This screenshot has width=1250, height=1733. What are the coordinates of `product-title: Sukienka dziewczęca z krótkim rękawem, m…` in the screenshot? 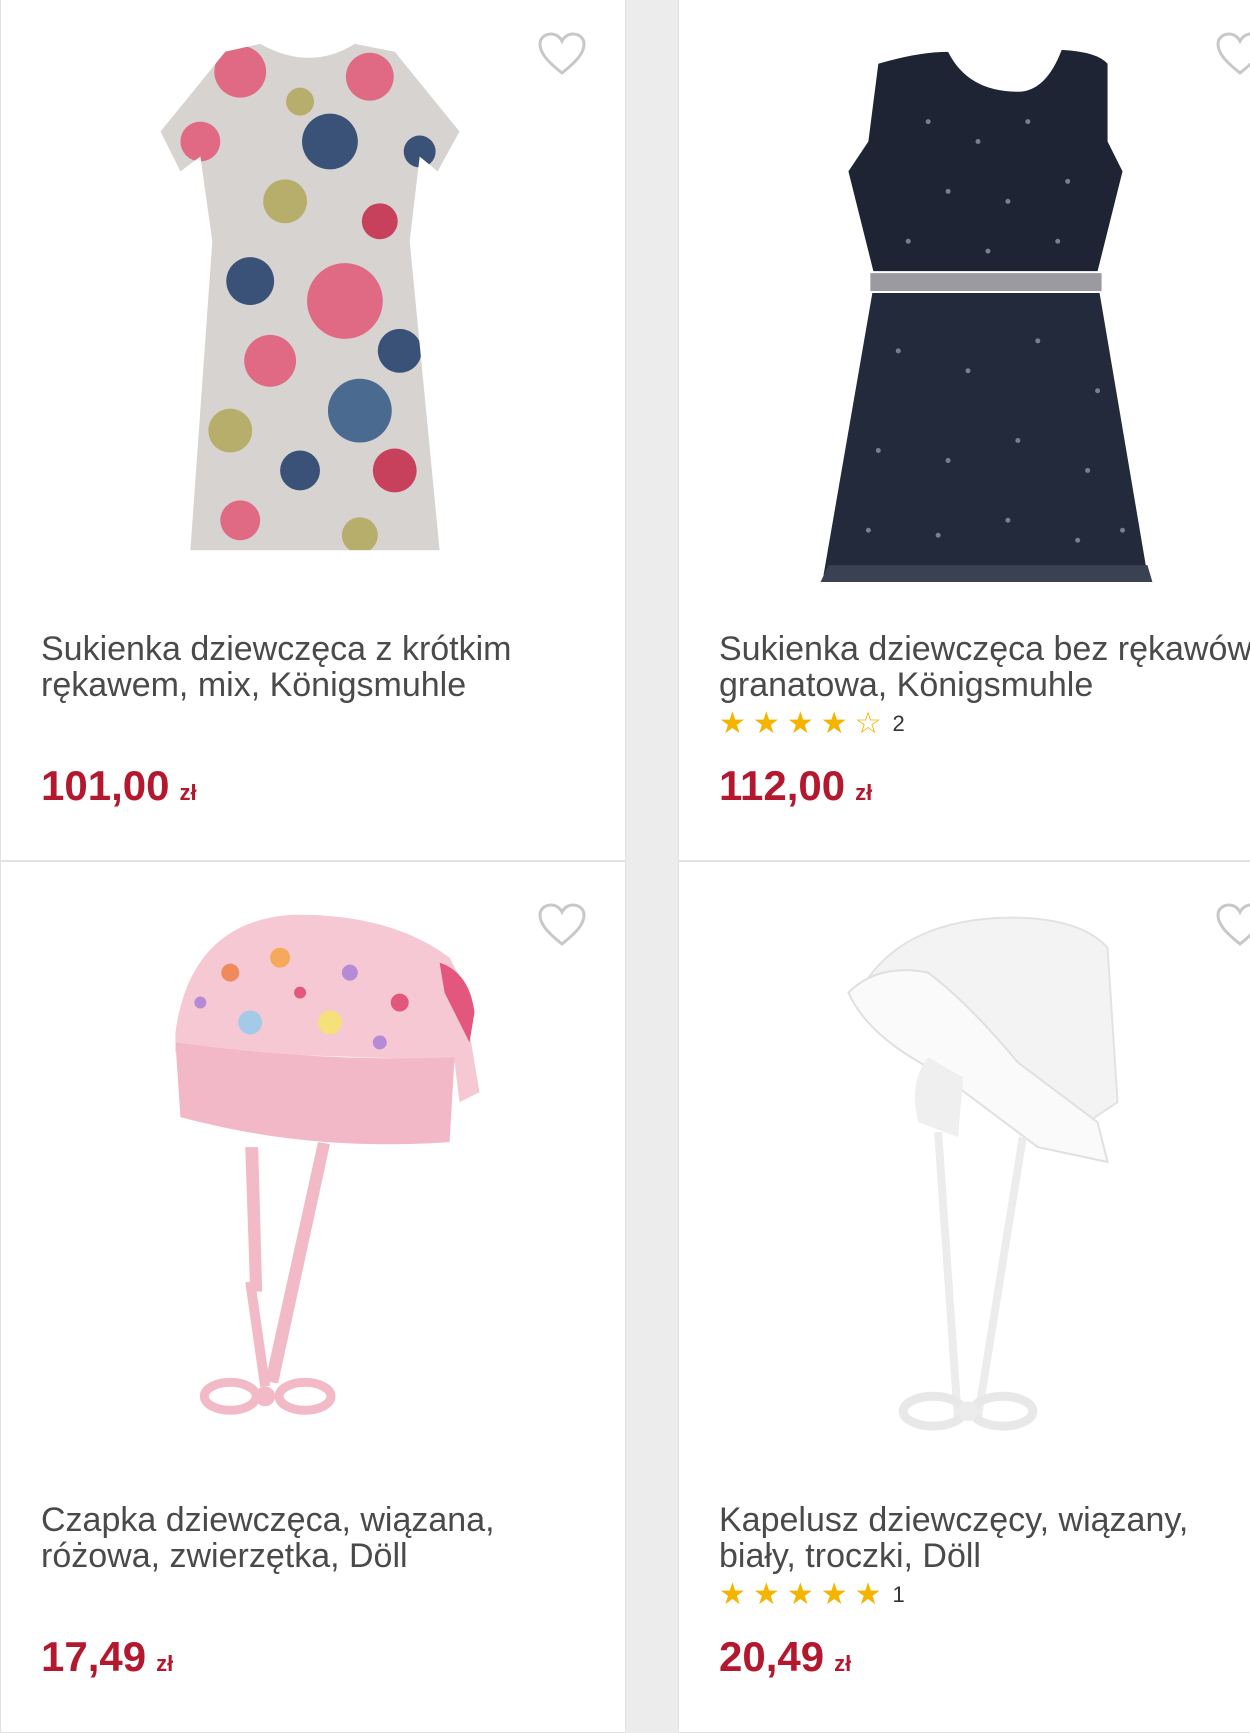 It's located at (321, 667).